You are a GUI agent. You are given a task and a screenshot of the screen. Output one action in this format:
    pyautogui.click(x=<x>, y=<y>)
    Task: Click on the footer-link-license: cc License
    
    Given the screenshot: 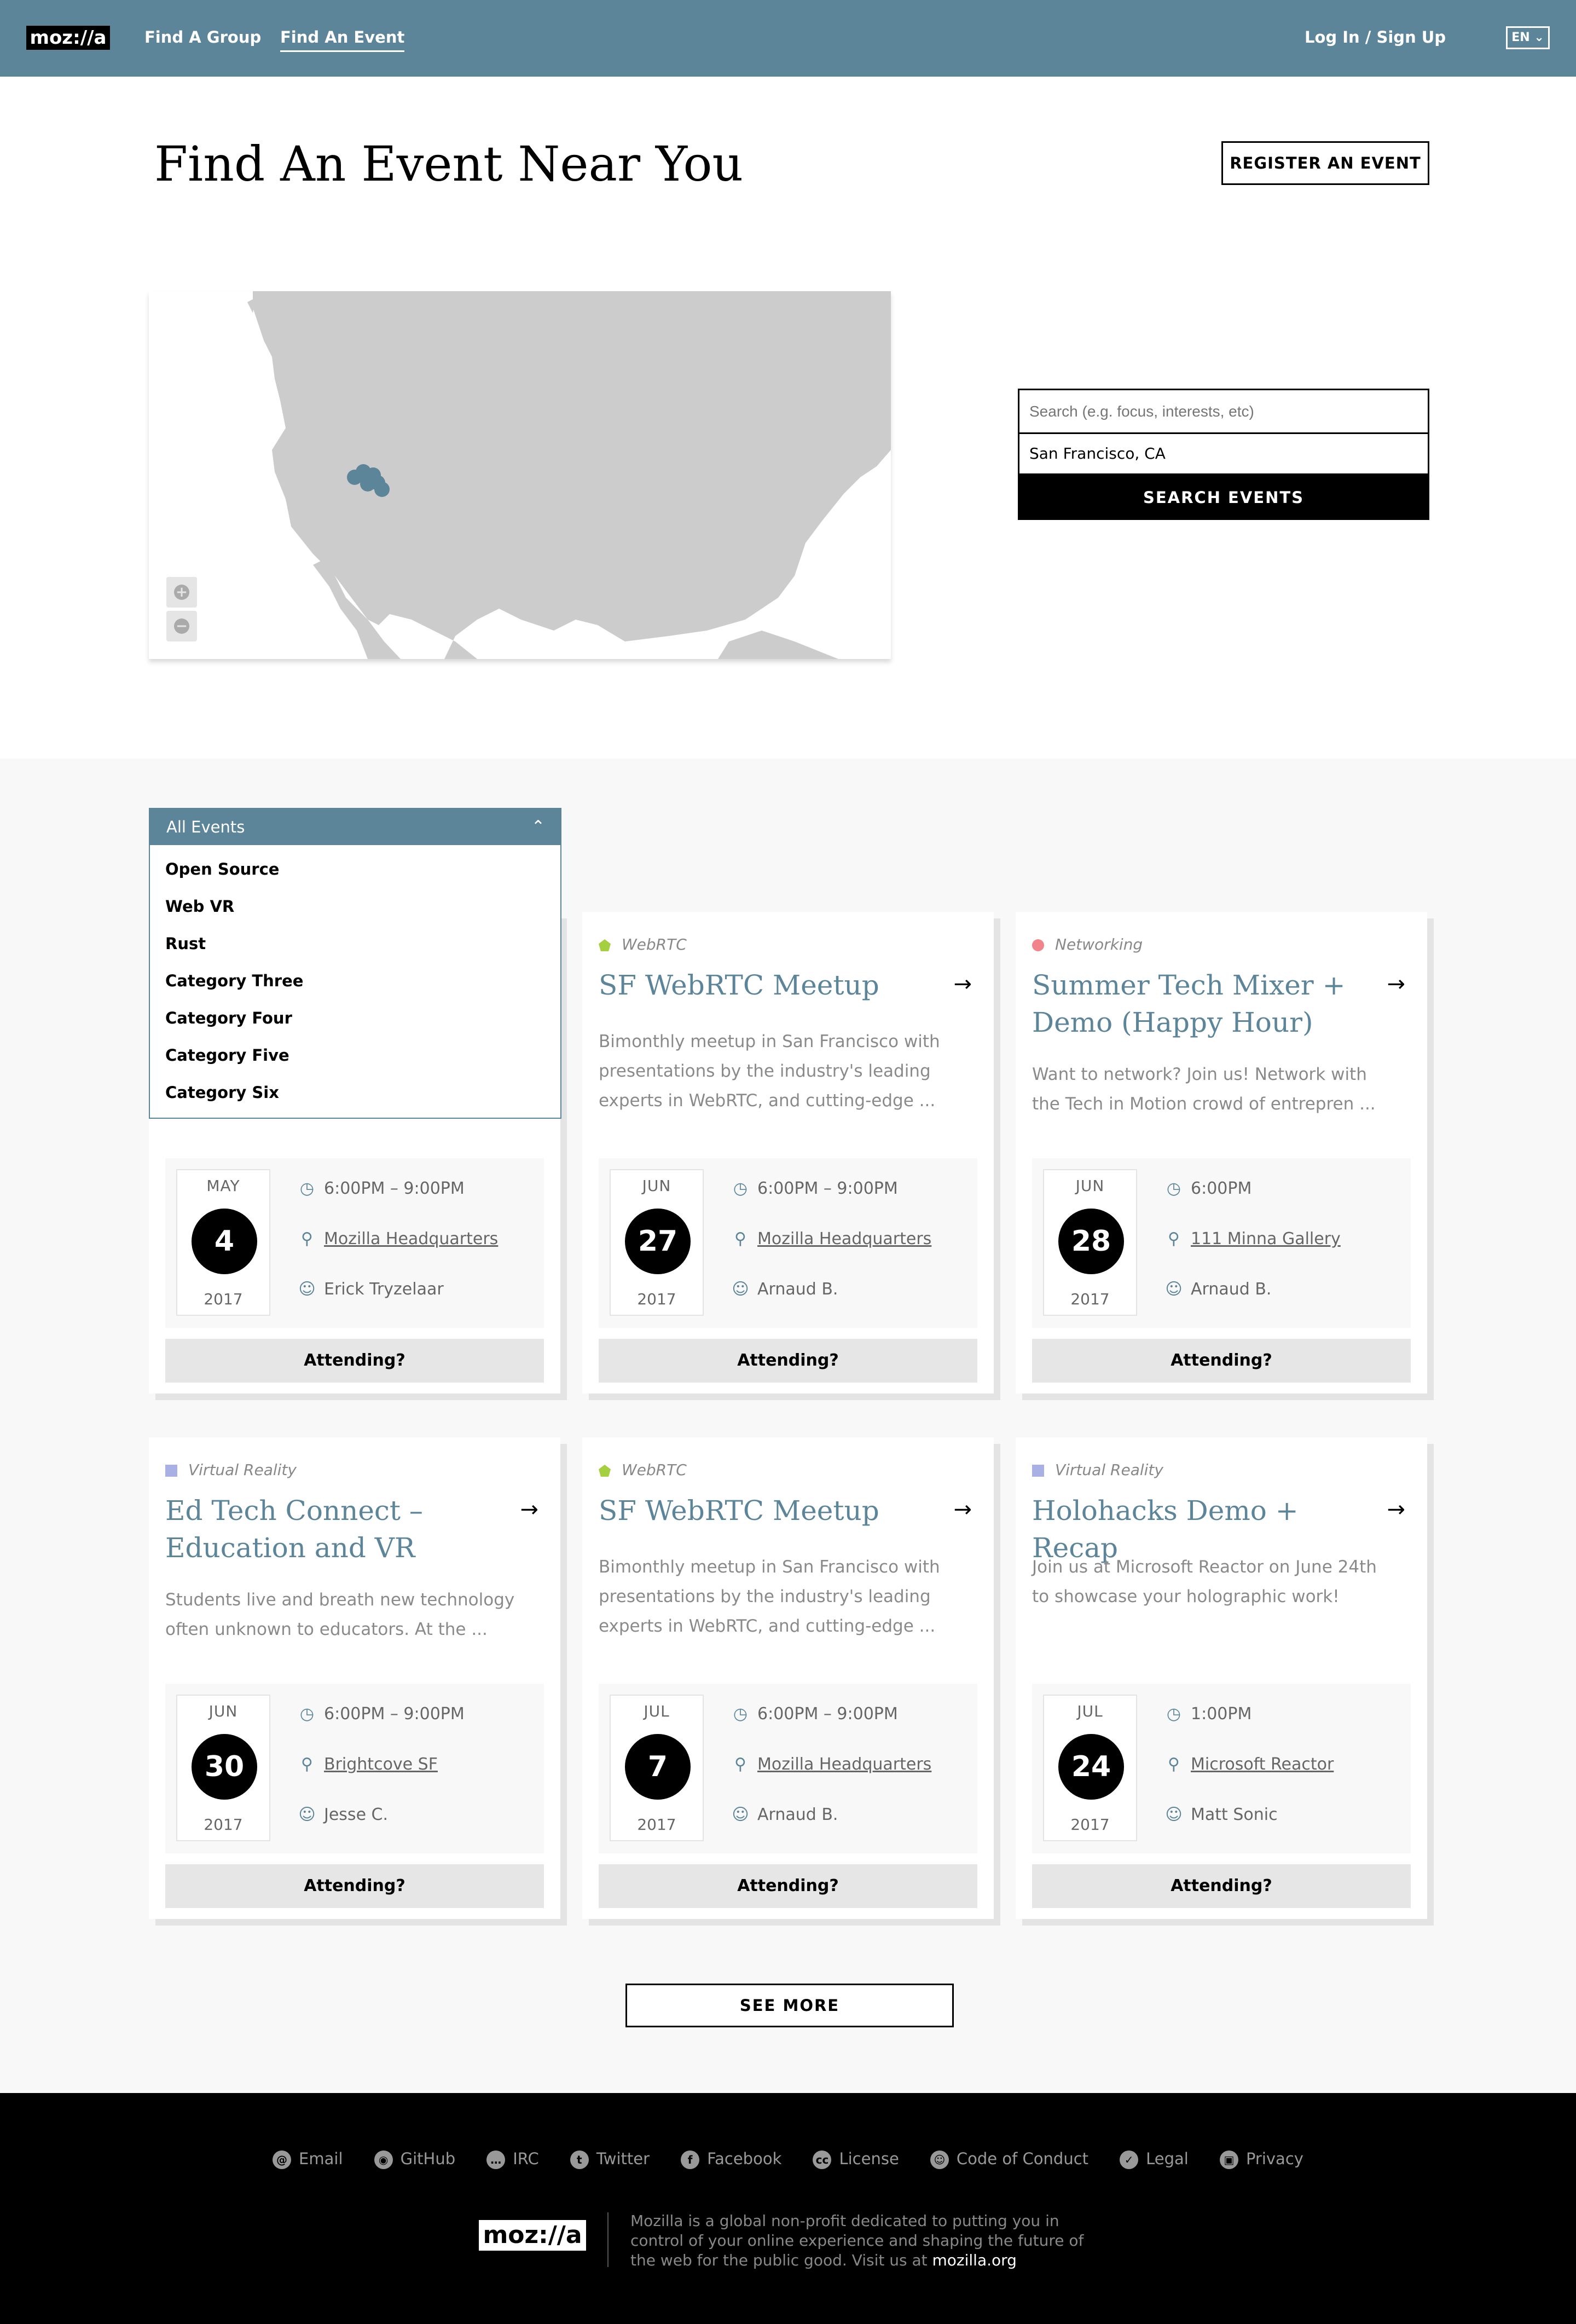 What is the action you would take?
    pyautogui.click(x=856, y=2159)
    